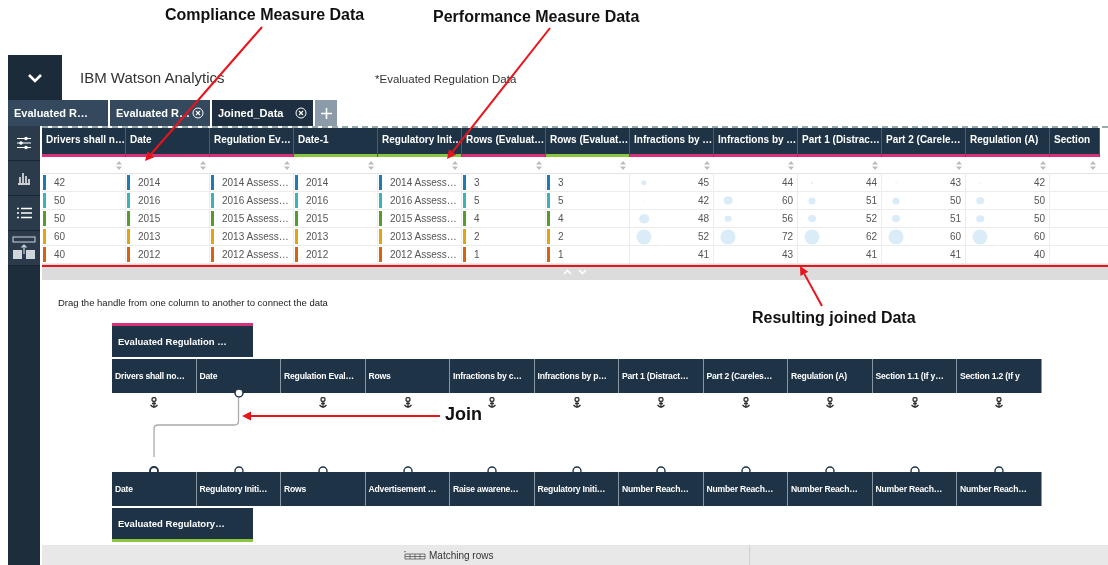  What do you see at coordinates (504, 200) in the screenshot?
I see `table-cell: 5` at bounding box center [504, 200].